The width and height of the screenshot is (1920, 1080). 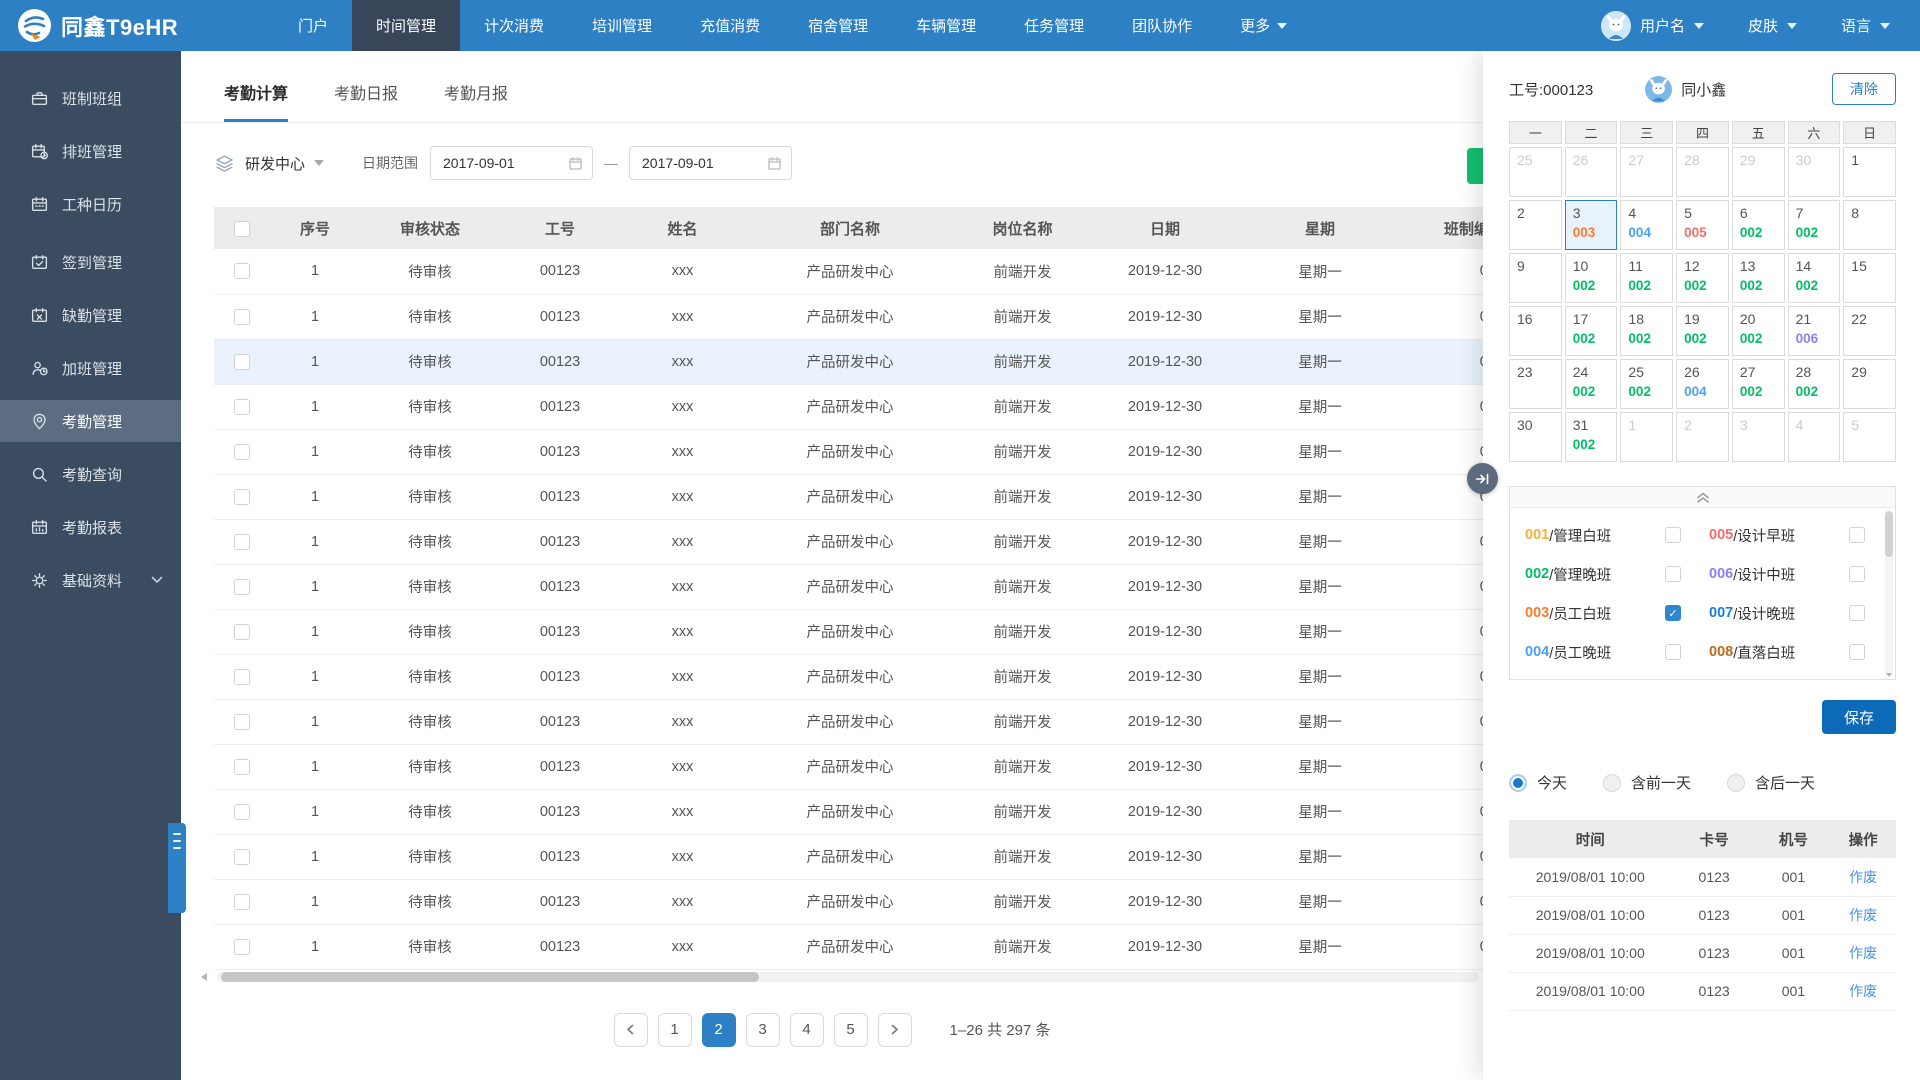 What do you see at coordinates (1869, 384) in the screenshot?
I see `calendar-day-cell: 29` at bounding box center [1869, 384].